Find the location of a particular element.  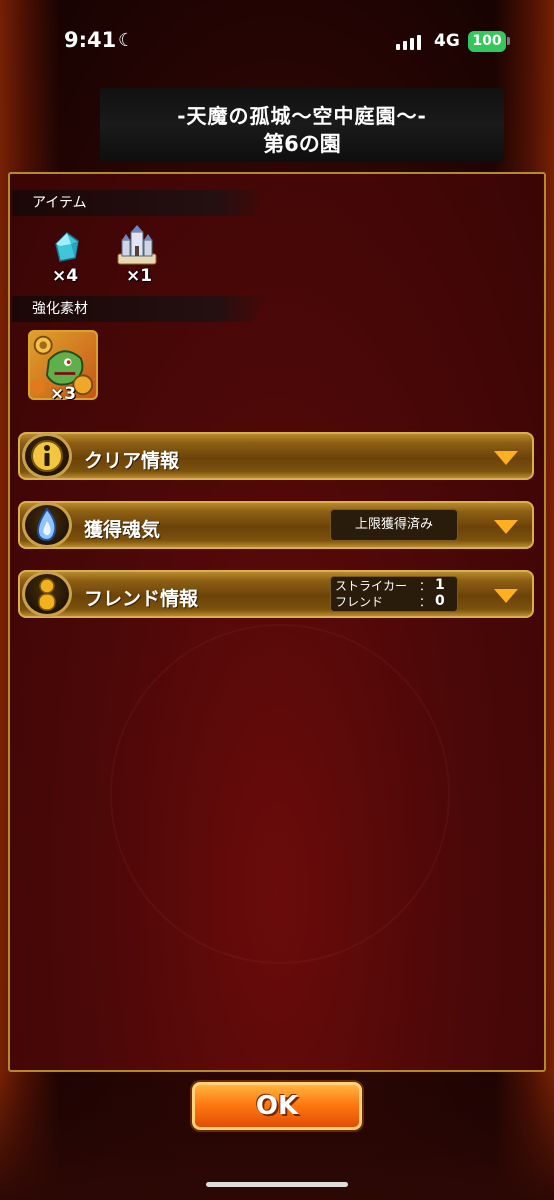

status-bar: 9:41 ☾ 4G 100 is located at coordinates (277, 42).